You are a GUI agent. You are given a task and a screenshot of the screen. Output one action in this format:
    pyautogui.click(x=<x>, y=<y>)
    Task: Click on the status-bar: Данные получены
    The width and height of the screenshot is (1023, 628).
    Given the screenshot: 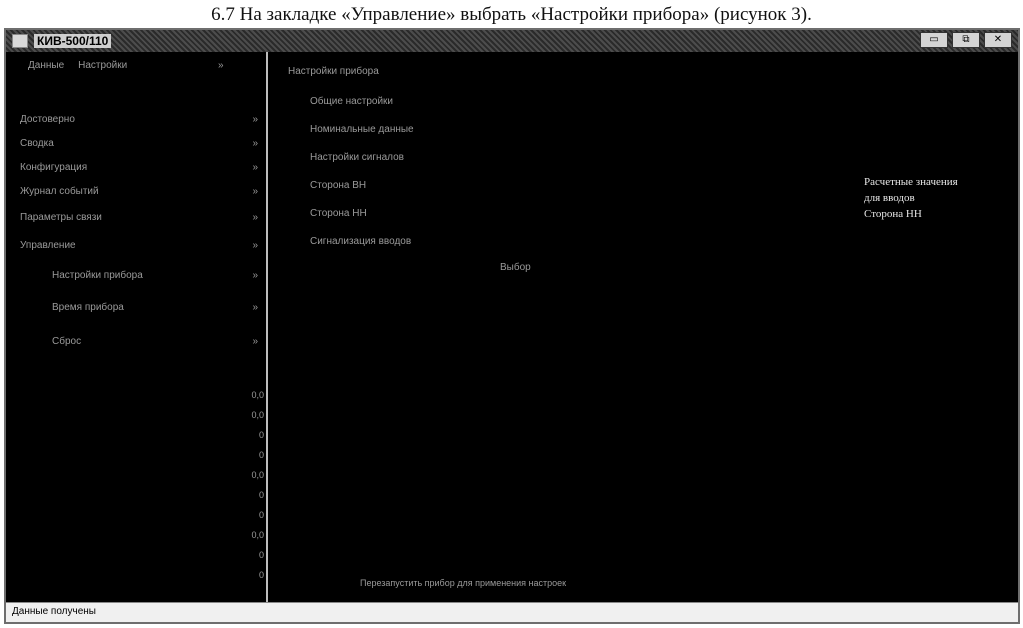 What is the action you would take?
    pyautogui.click(x=512, y=612)
    